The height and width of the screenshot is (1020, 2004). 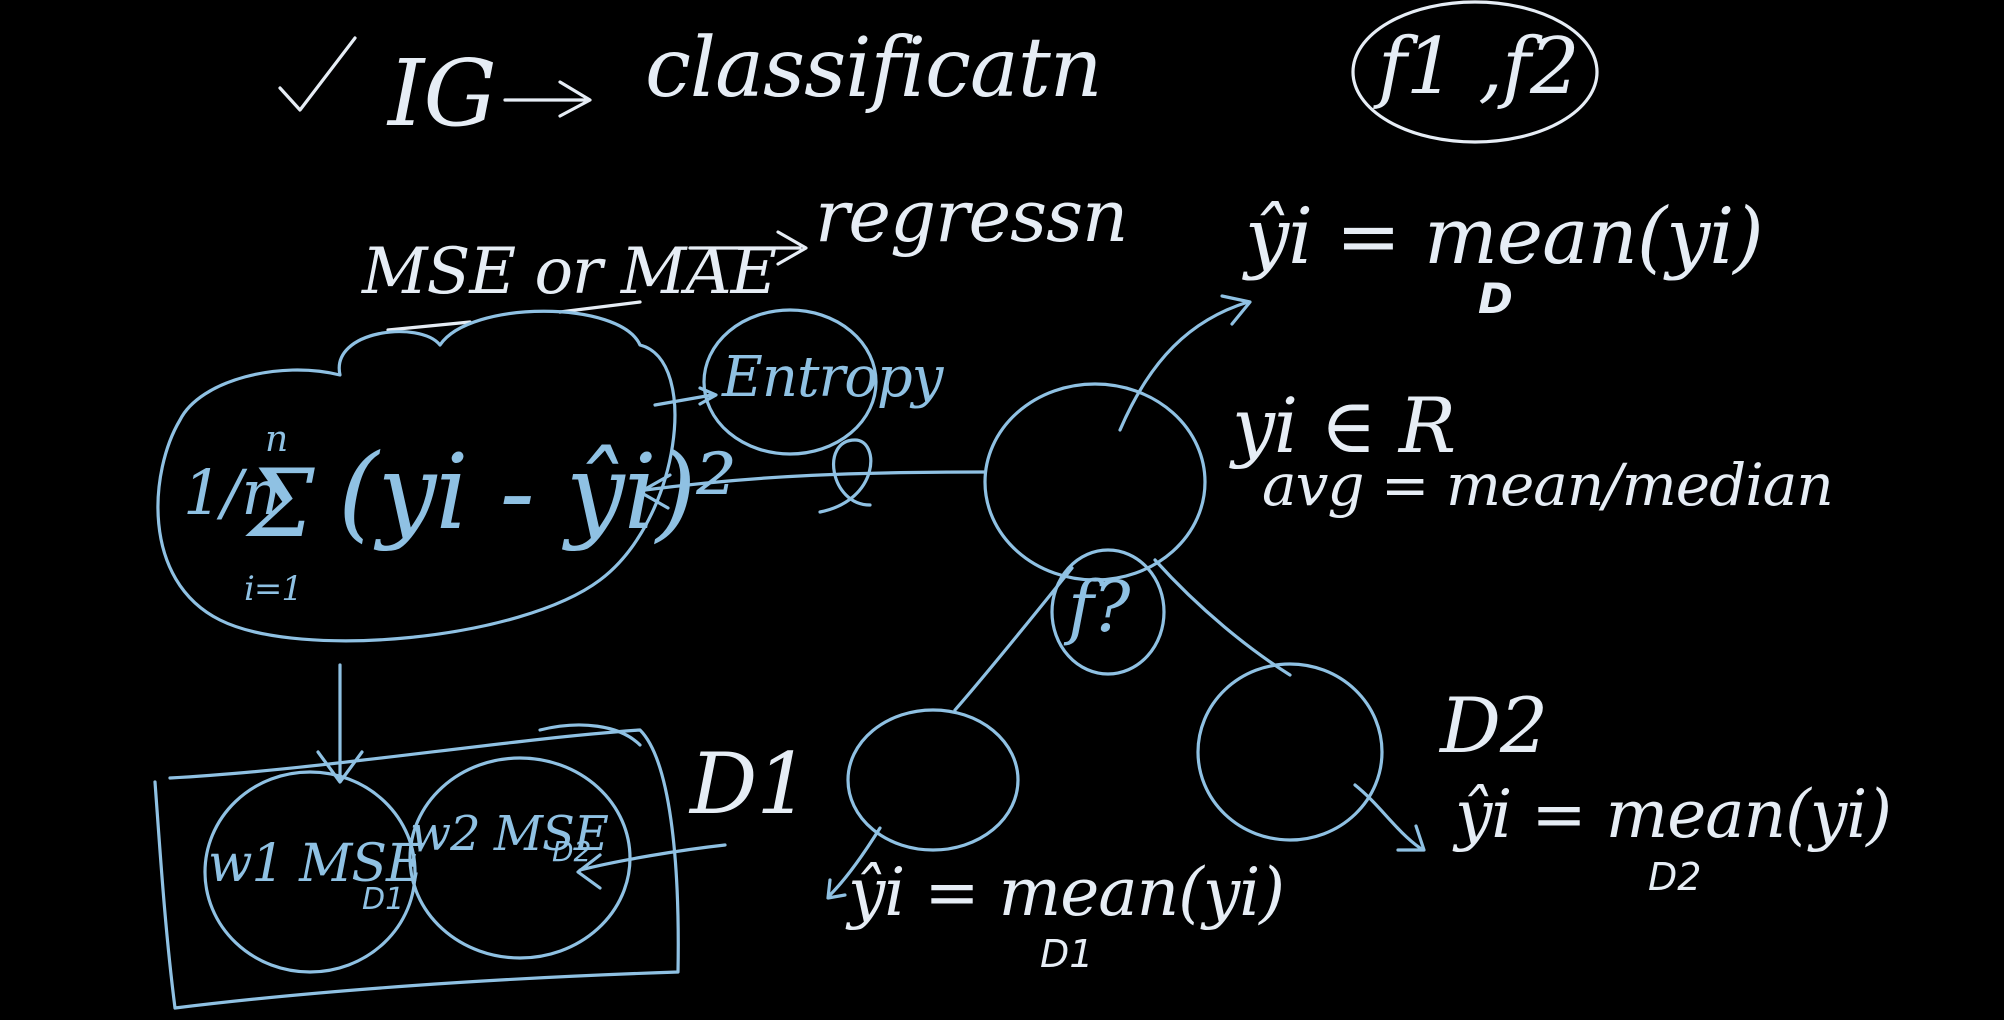 I want to click on root-to-prediction-arrow, so click(x=1185, y=363).